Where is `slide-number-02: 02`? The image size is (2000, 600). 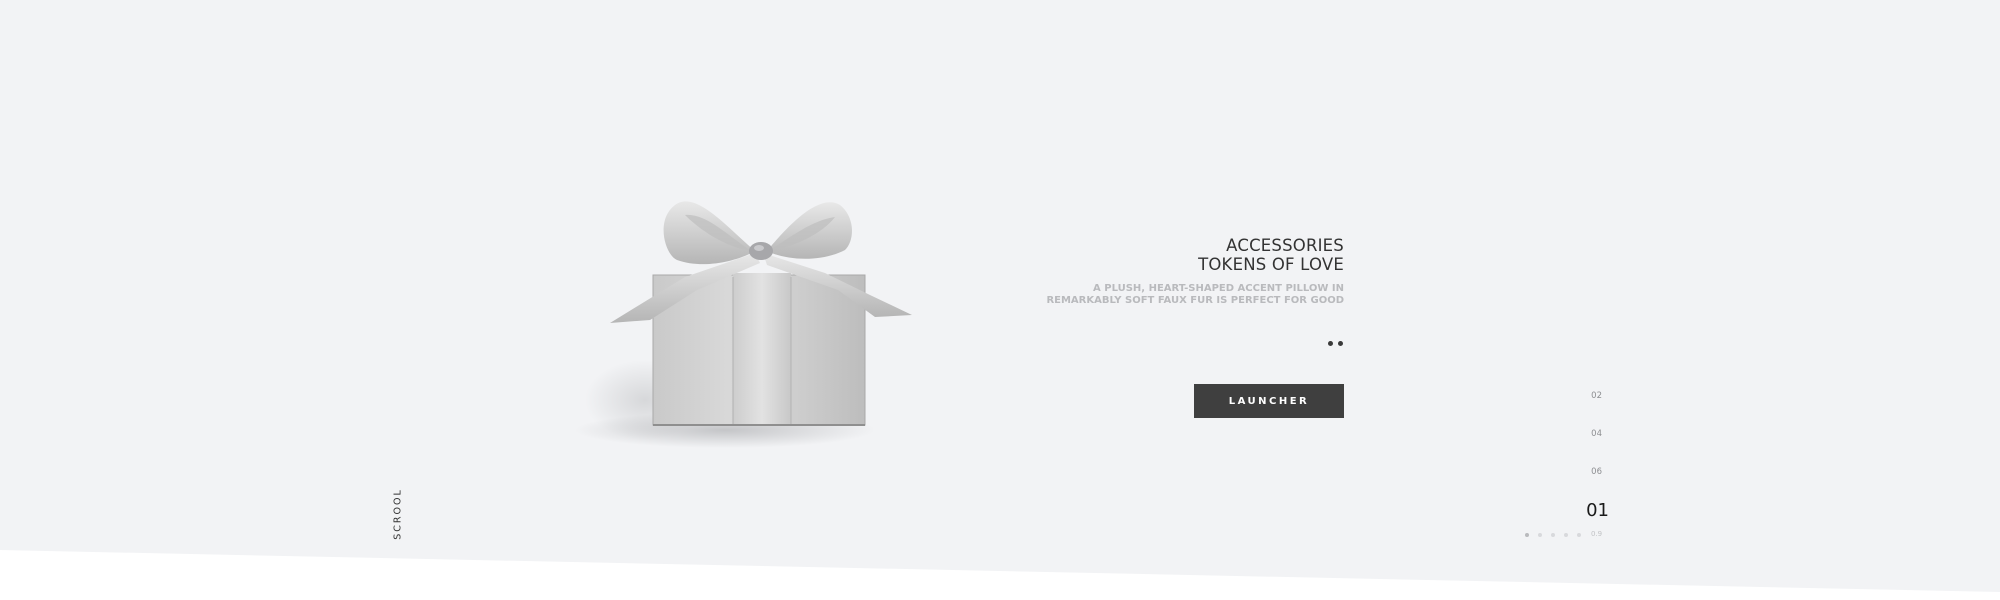
slide-number-02: 02 is located at coordinates (1582, 396).